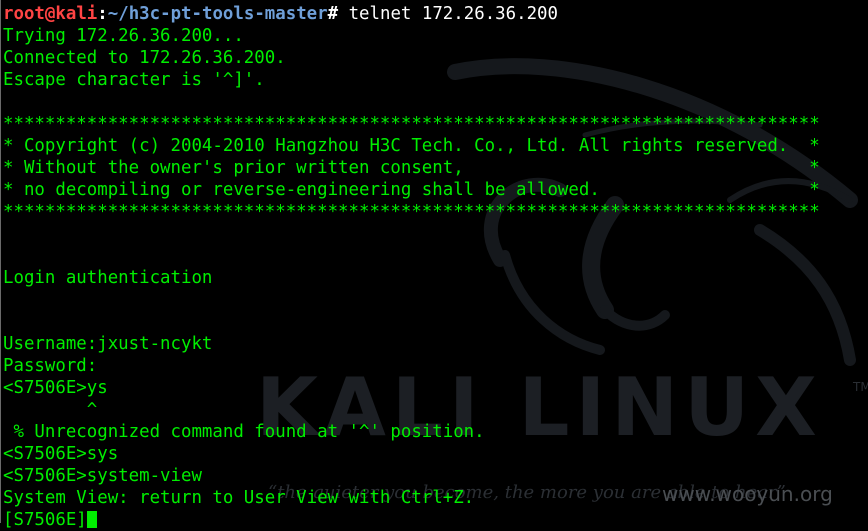 The width and height of the screenshot is (868, 531). What do you see at coordinates (102, 476) in the screenshot?
I see `output-line: <S7506E>system-view` at bounding box center [102, 476].